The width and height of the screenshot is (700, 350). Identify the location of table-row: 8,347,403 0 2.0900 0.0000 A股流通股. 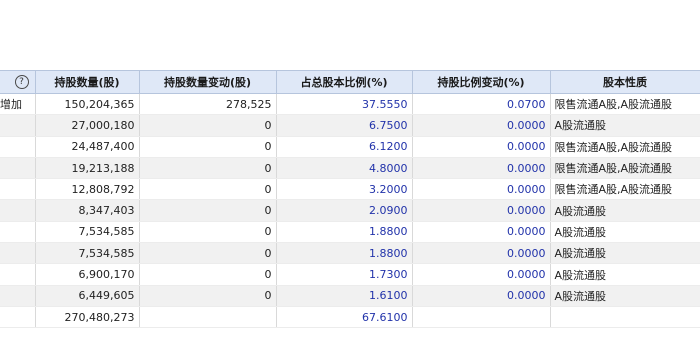
(350, 210).